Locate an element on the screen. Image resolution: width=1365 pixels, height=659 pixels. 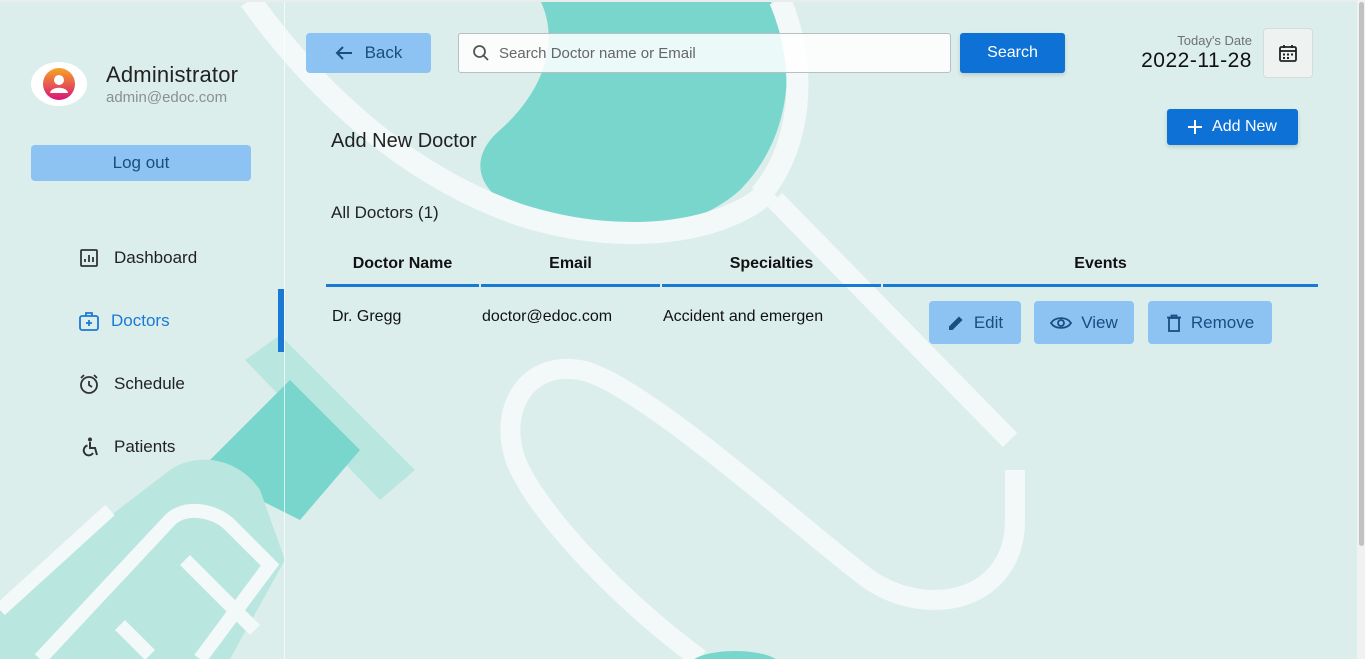
edit-label: Edit is located at coordinates (988, 322).